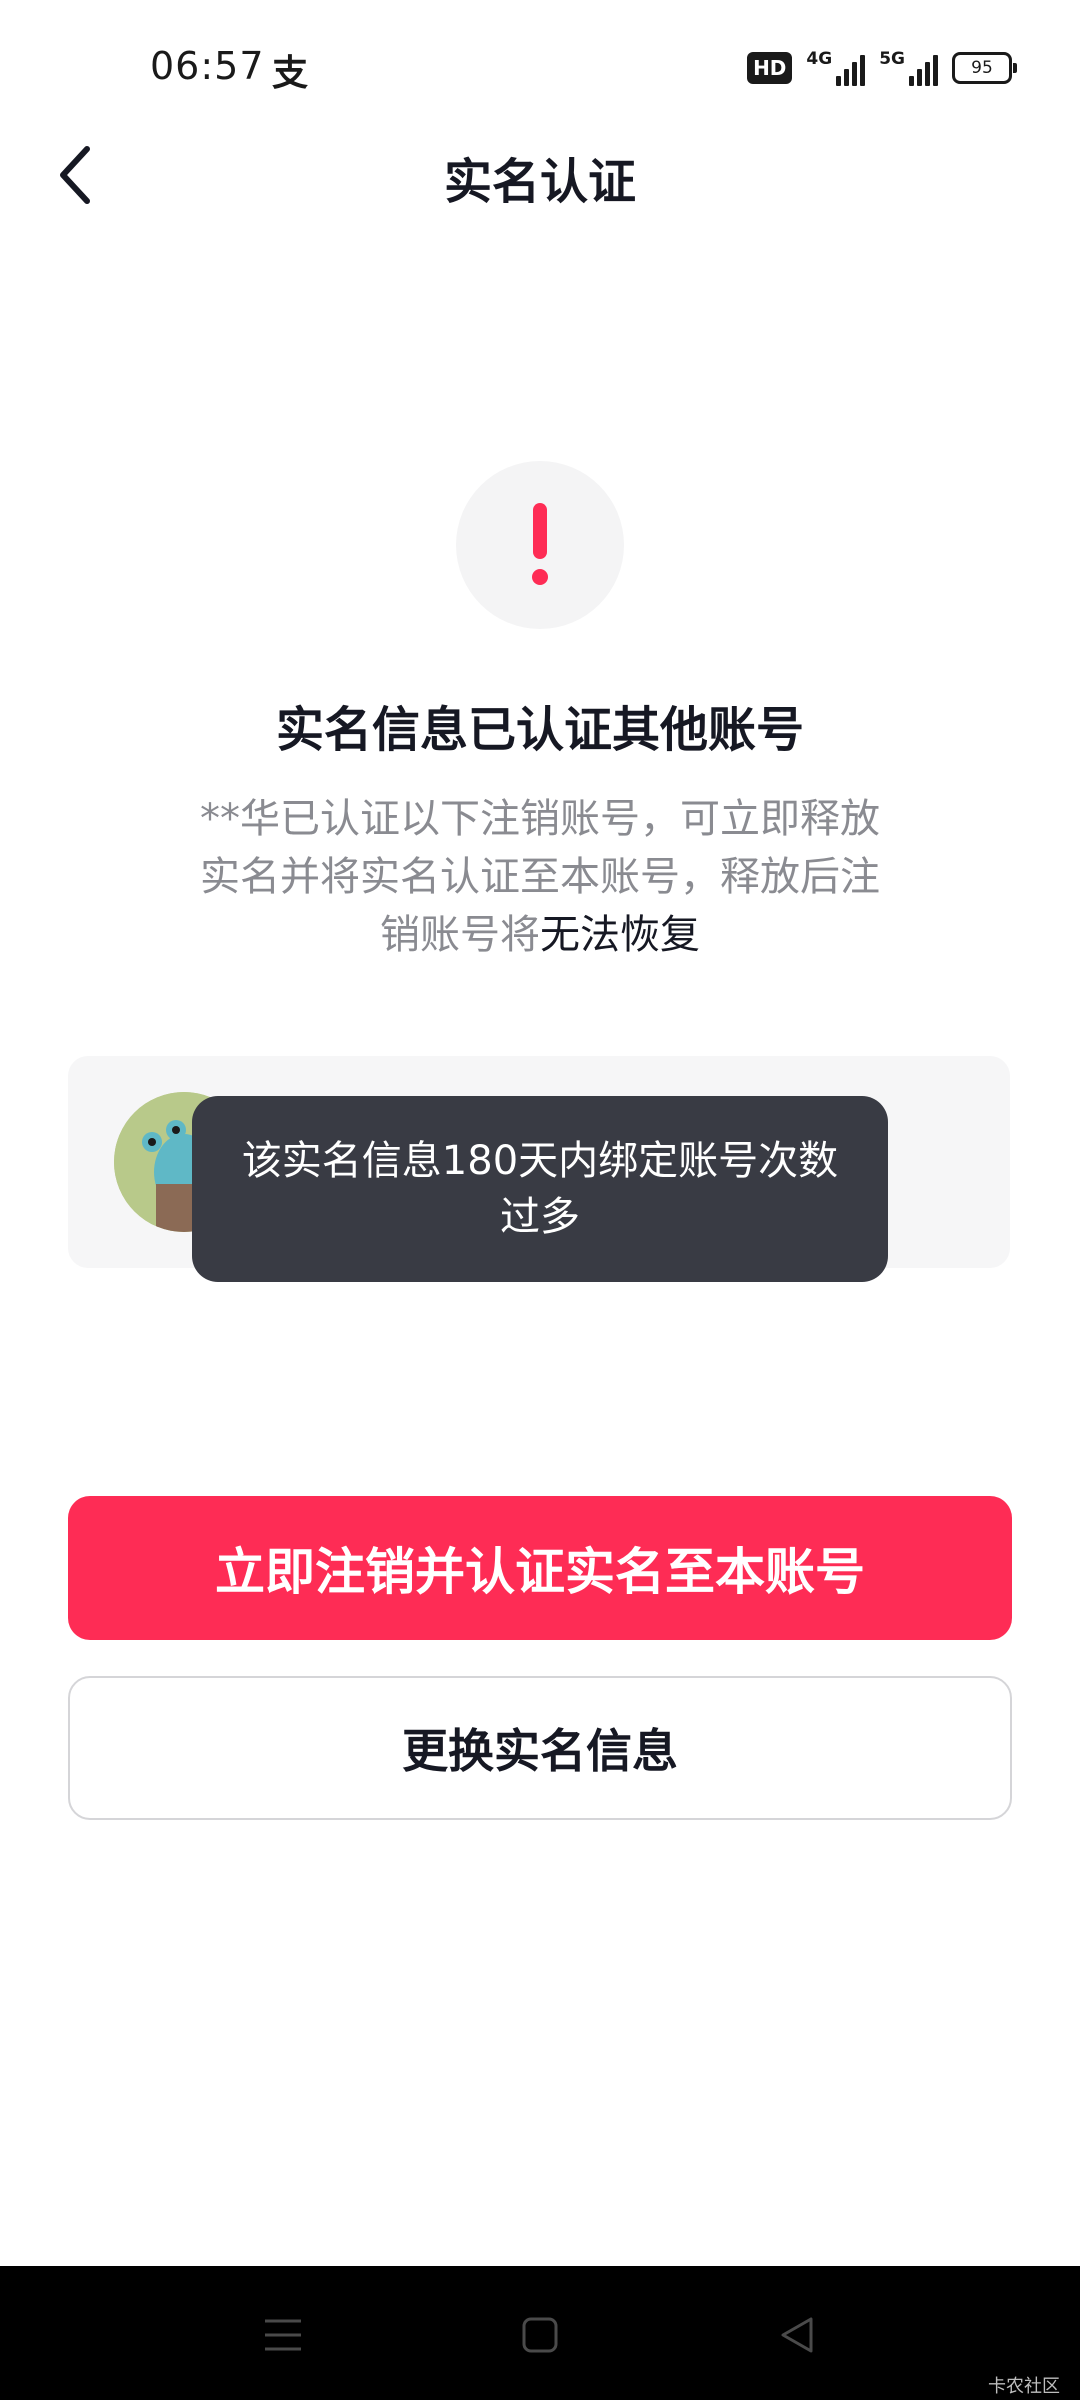 The height and width of the screenshot is (2400, 1080). I want to click on headline: 实名信息已认证其他账号, so click(539, 730).